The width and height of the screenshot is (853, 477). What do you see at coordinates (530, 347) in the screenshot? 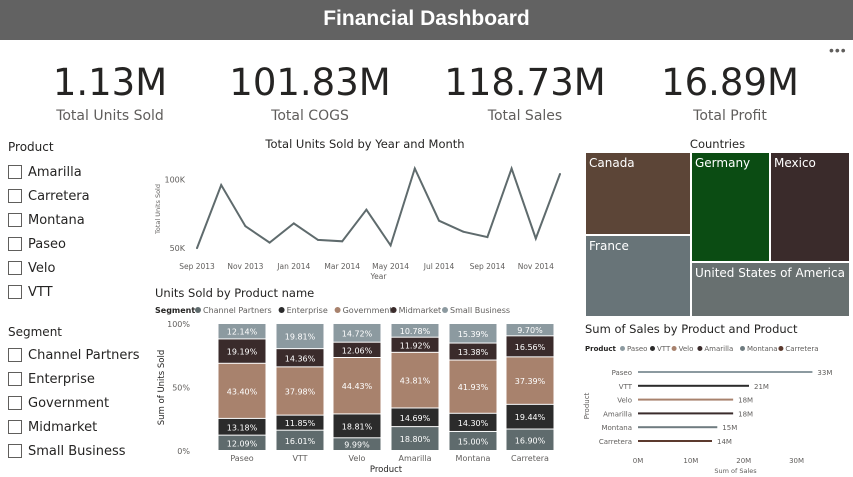
I see `data-label: 16.56%` at bounding box center [530, 347].